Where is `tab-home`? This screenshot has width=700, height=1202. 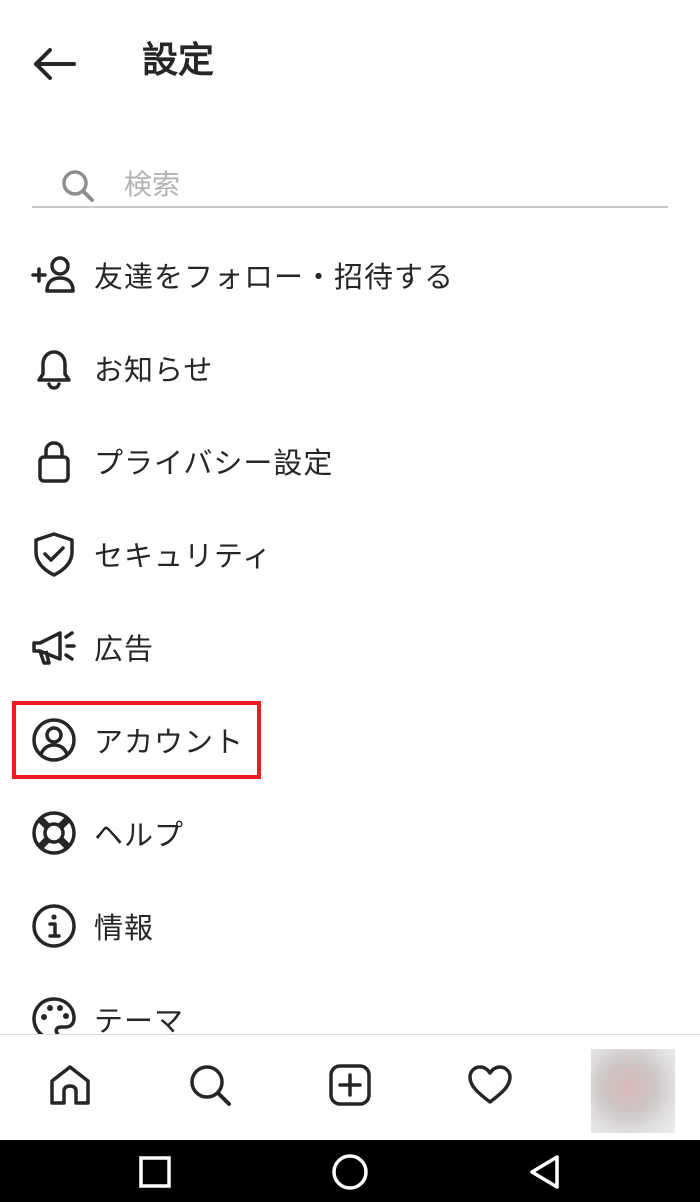
tab-home is located at coordinates (70, 1085).